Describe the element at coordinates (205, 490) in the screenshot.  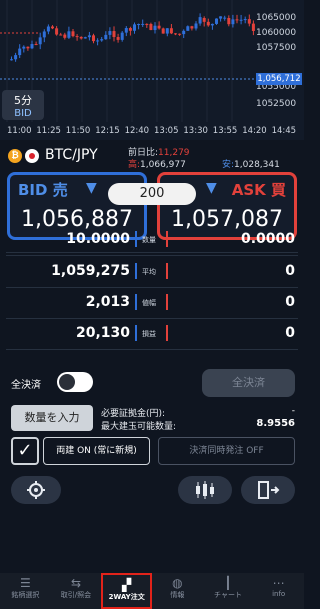
I see `chart-toggle-button` at that location.